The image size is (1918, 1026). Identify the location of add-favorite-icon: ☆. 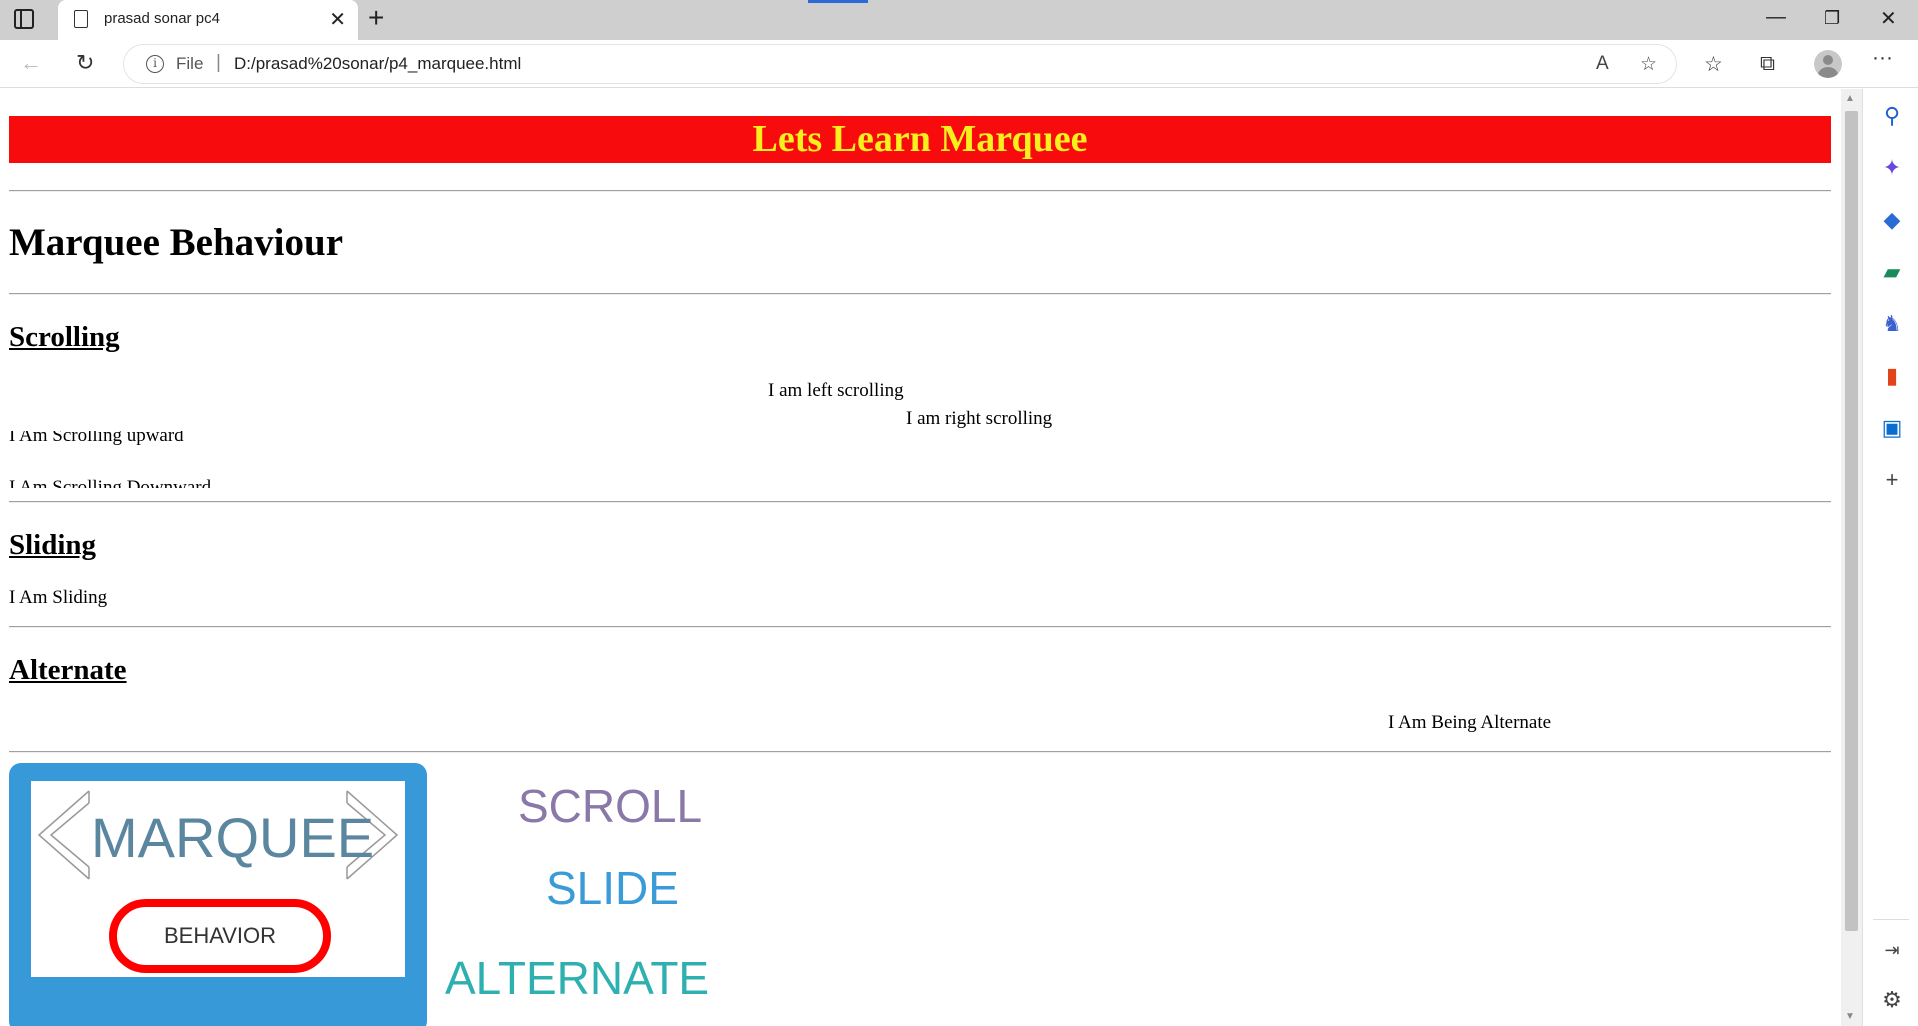
(1648, 64).